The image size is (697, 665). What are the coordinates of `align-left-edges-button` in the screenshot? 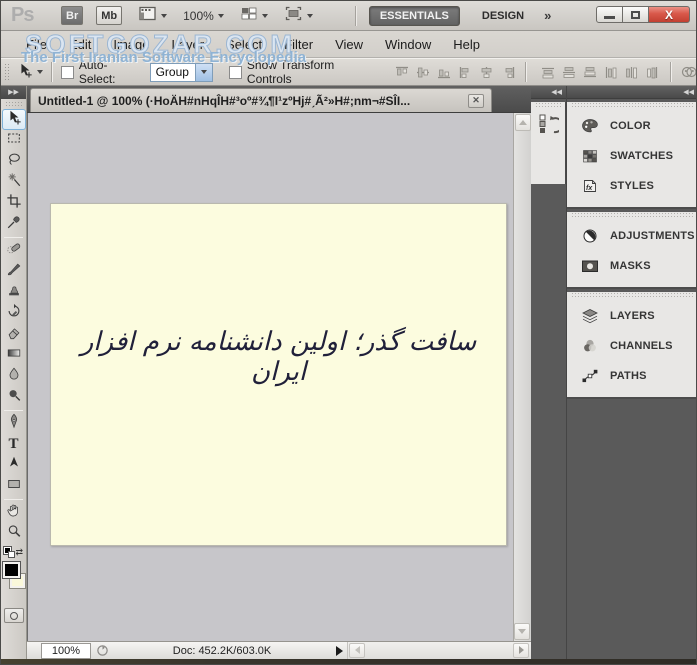 It's located at (466, 72).